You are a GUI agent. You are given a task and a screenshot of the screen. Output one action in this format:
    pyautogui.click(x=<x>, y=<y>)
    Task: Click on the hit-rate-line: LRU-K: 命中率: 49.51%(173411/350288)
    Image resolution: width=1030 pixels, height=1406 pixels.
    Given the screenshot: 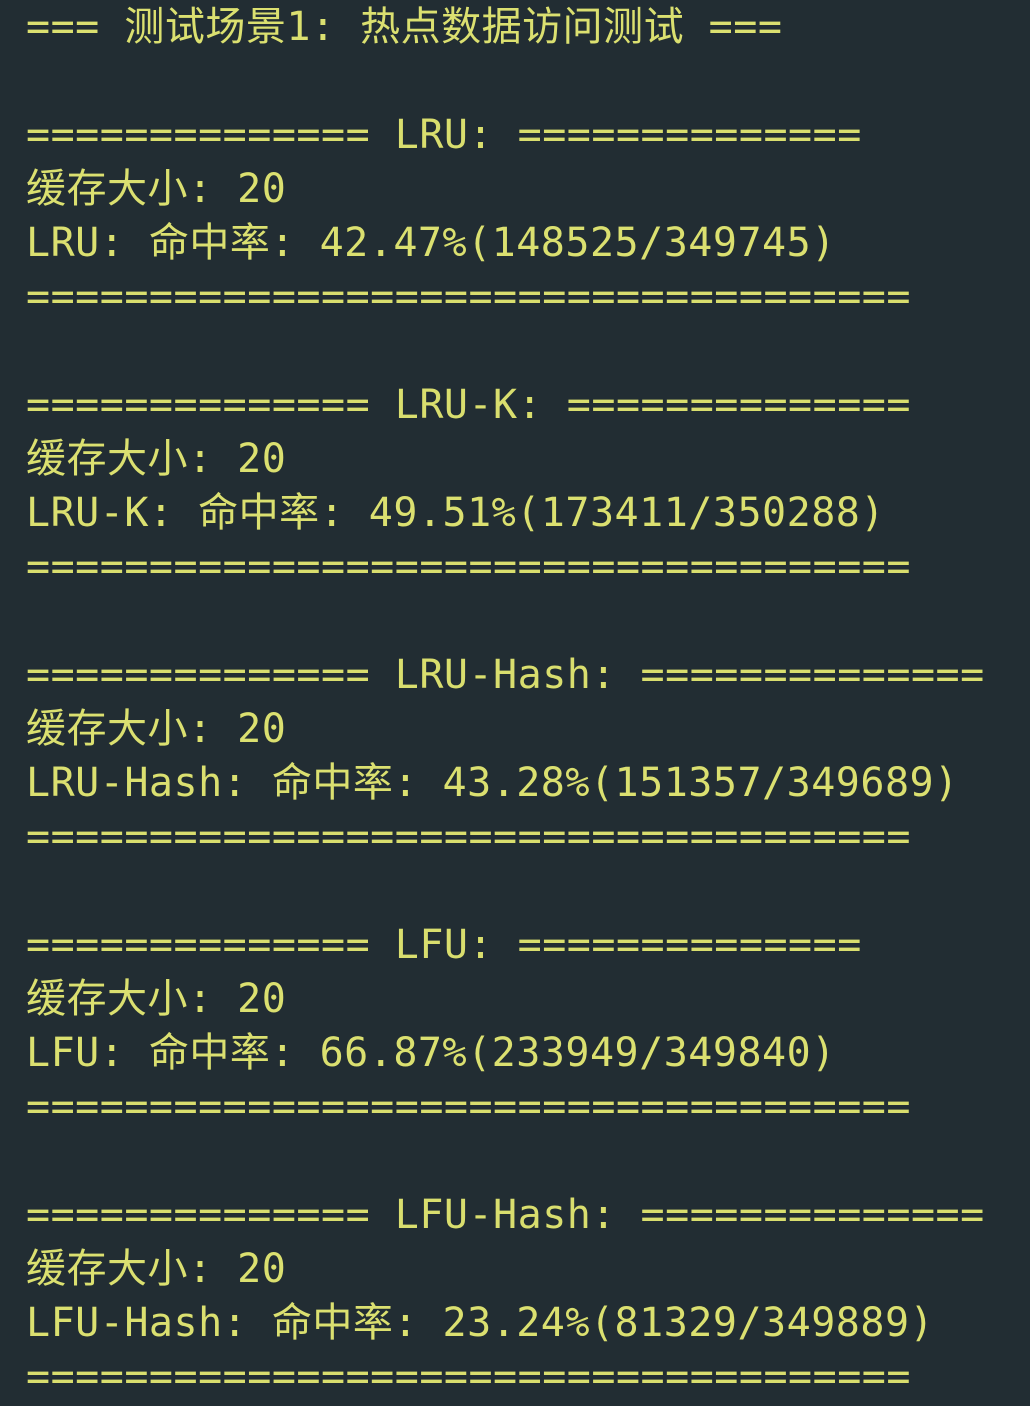 What is the action you would take?
    pyautogui.click(x=455, y=513)
    